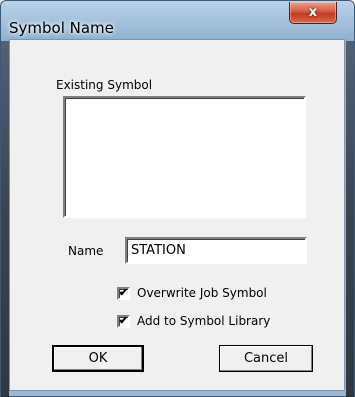 The width and height of the screenshot is (355, 397). Describe the element at coordinates (202, 293) in the screenshot. I see `overwrite-job-symbol-label: Overwrite Job Symbol` at that location.